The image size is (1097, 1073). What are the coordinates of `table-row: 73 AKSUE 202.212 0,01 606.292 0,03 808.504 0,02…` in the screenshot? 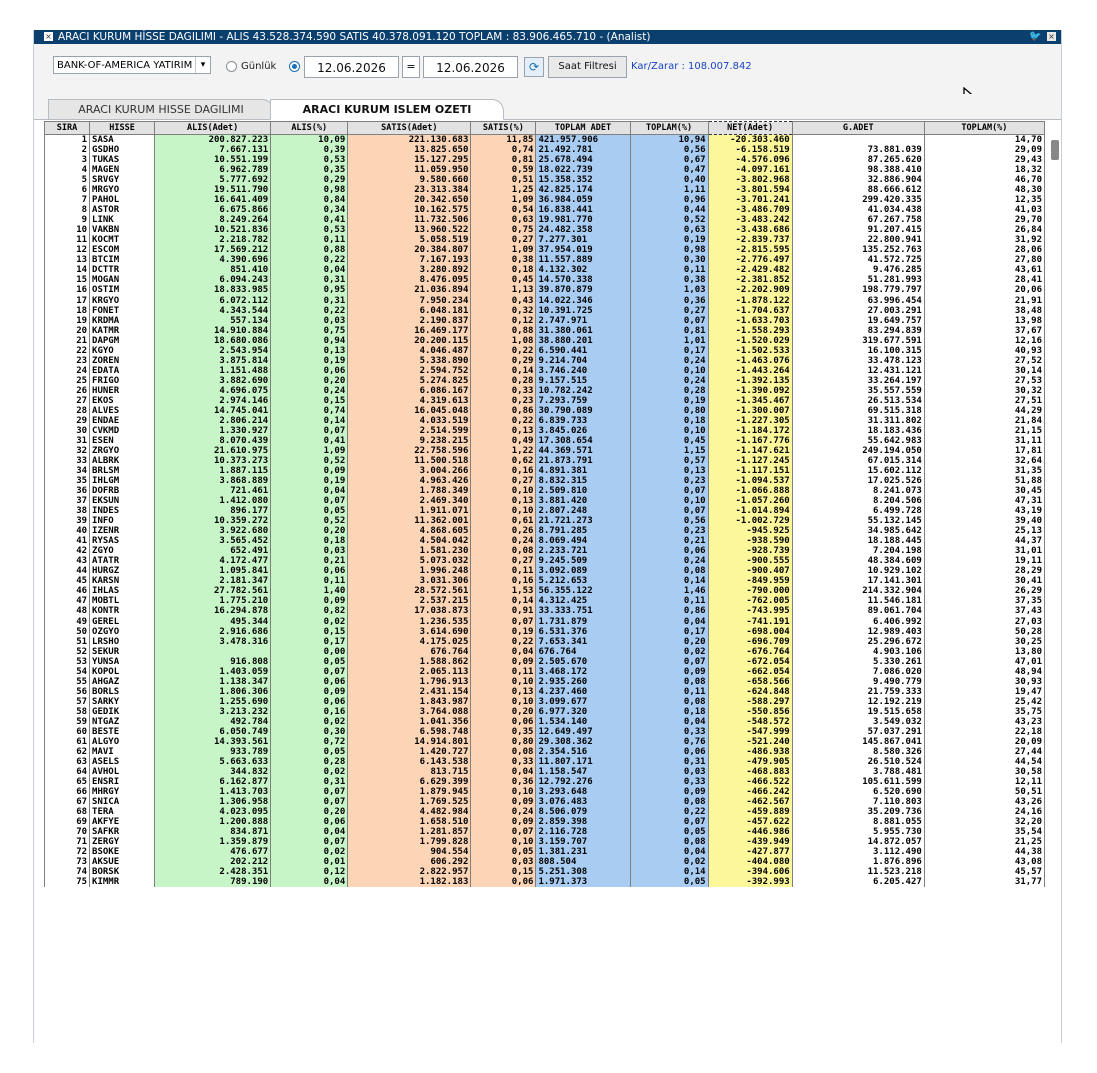 It's located at (544, 862).